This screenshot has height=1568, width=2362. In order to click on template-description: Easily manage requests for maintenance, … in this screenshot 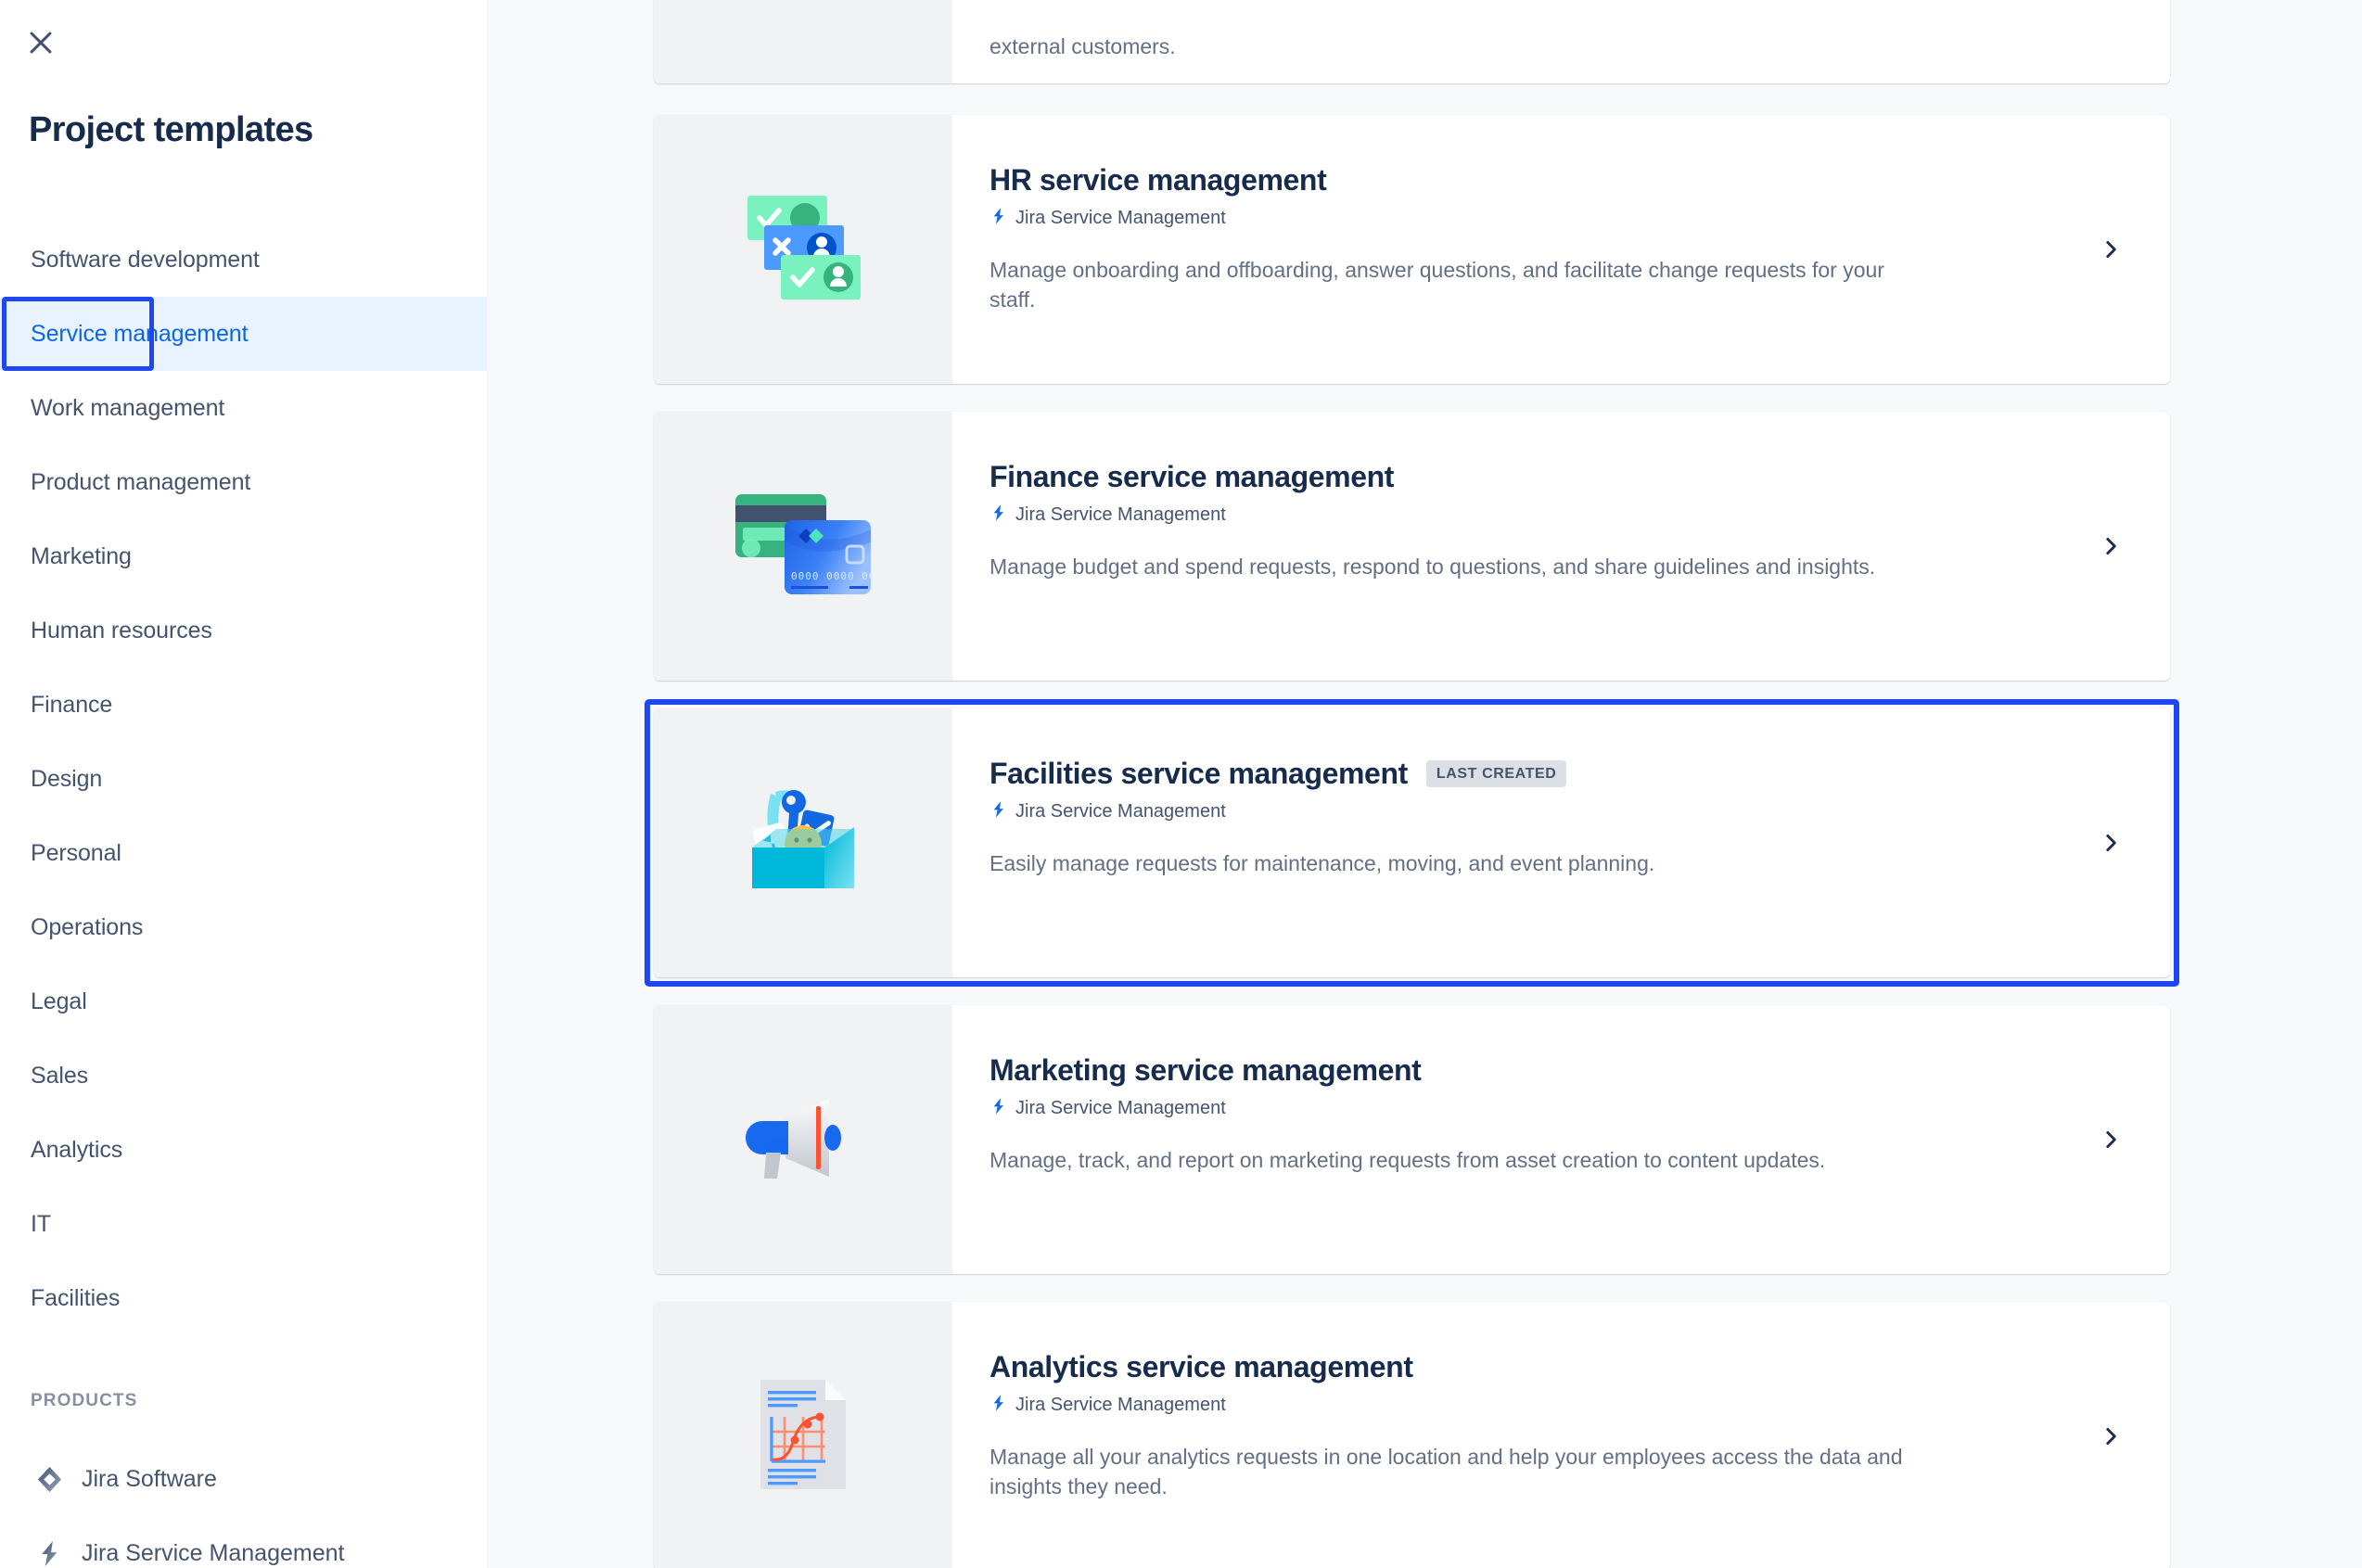, I will do `click(1322, 862)`.